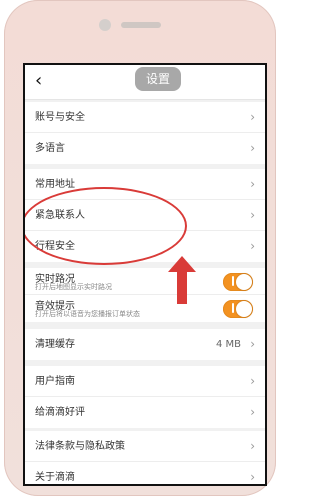 This screenshot has height=500, width=320. Describe the element at coordinates (87, 314) in the screenshot. I see `toggle-description: 打开后将以语音为您播报订单状态` at that location.